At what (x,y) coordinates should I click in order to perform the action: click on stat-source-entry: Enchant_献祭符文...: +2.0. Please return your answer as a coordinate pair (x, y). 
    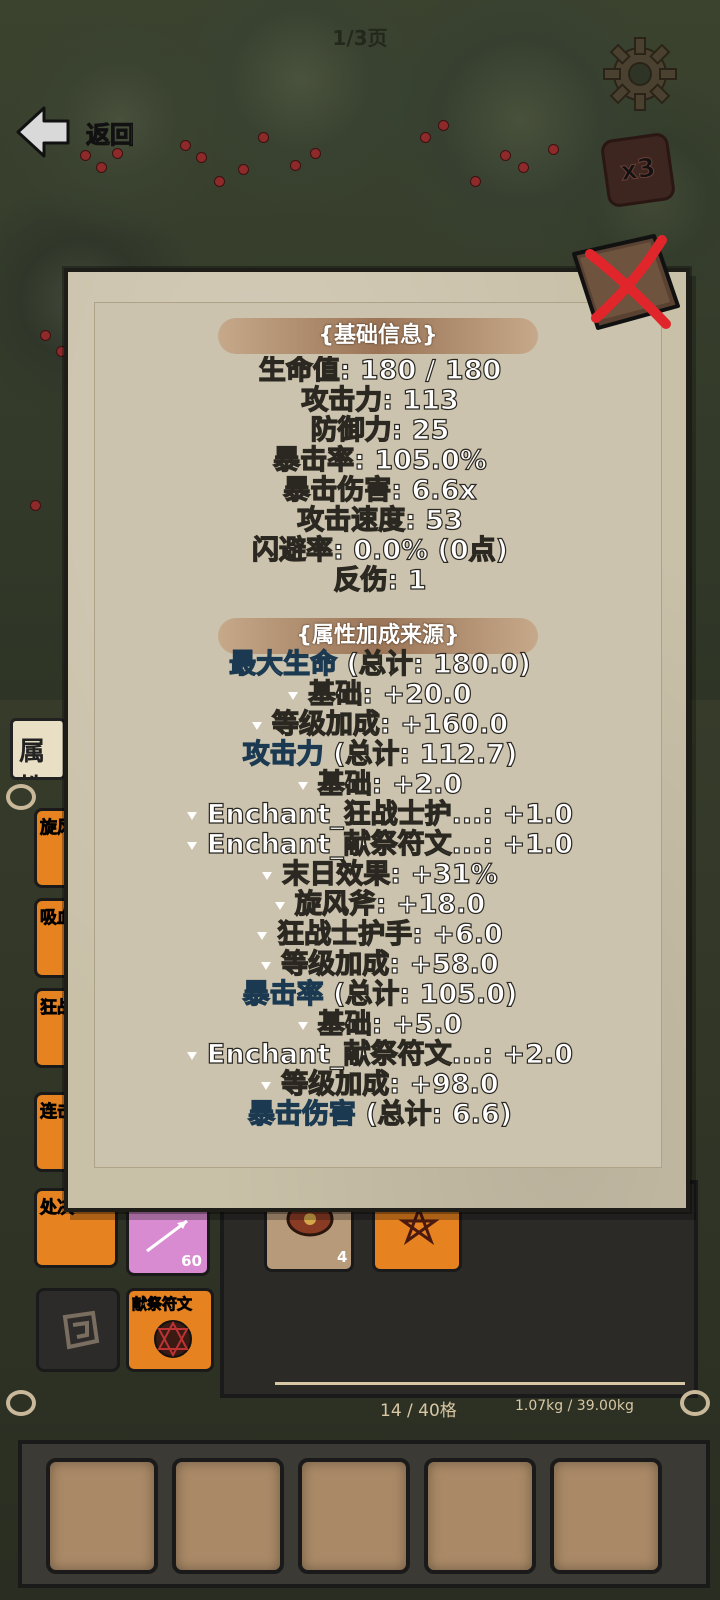
    Looking at the image, I should click on (380, 1054).